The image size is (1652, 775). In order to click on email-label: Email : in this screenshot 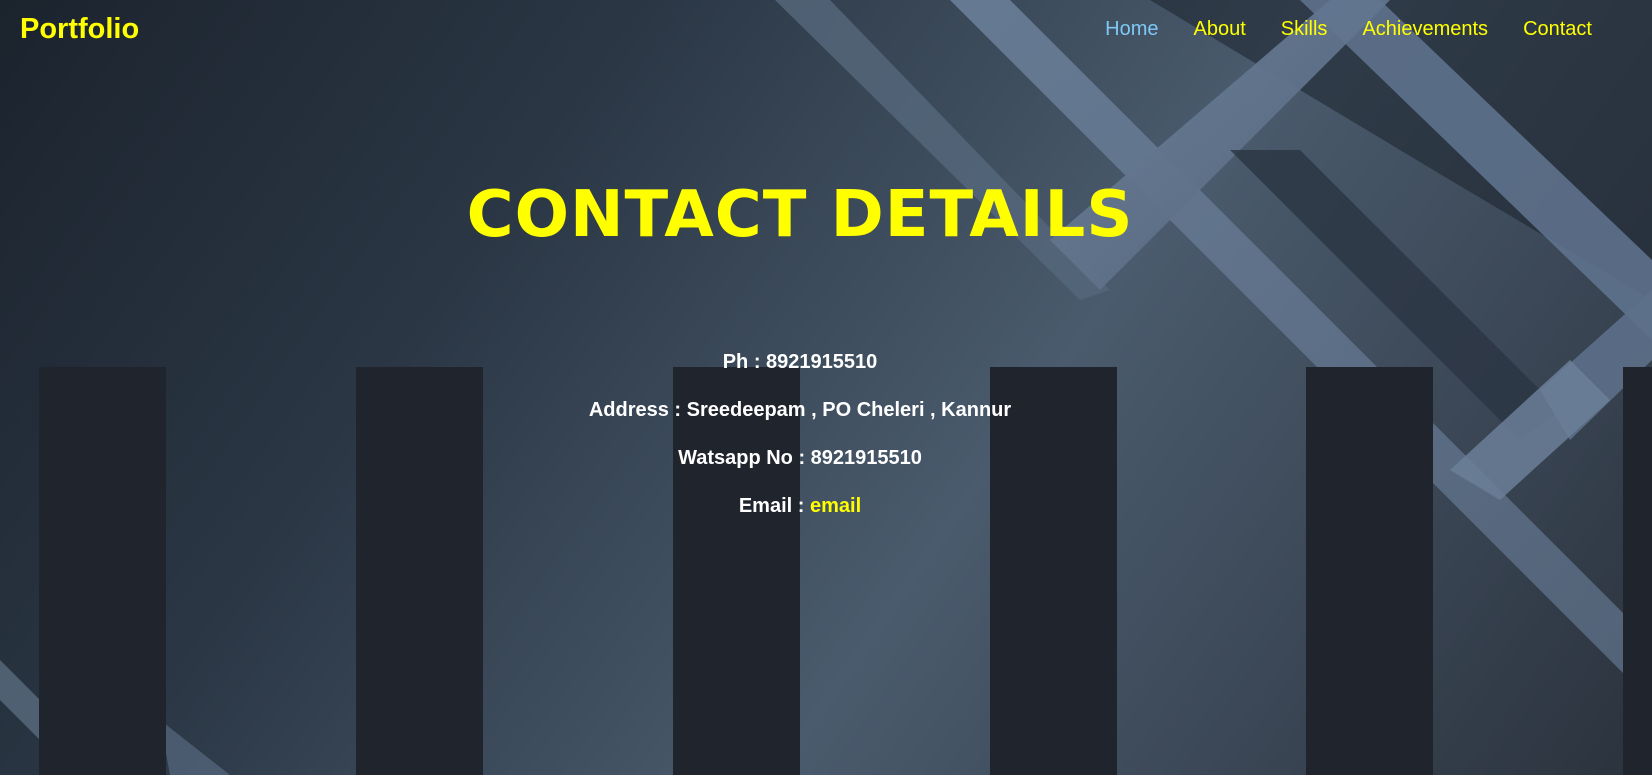, I will do `click(774, 506)`.